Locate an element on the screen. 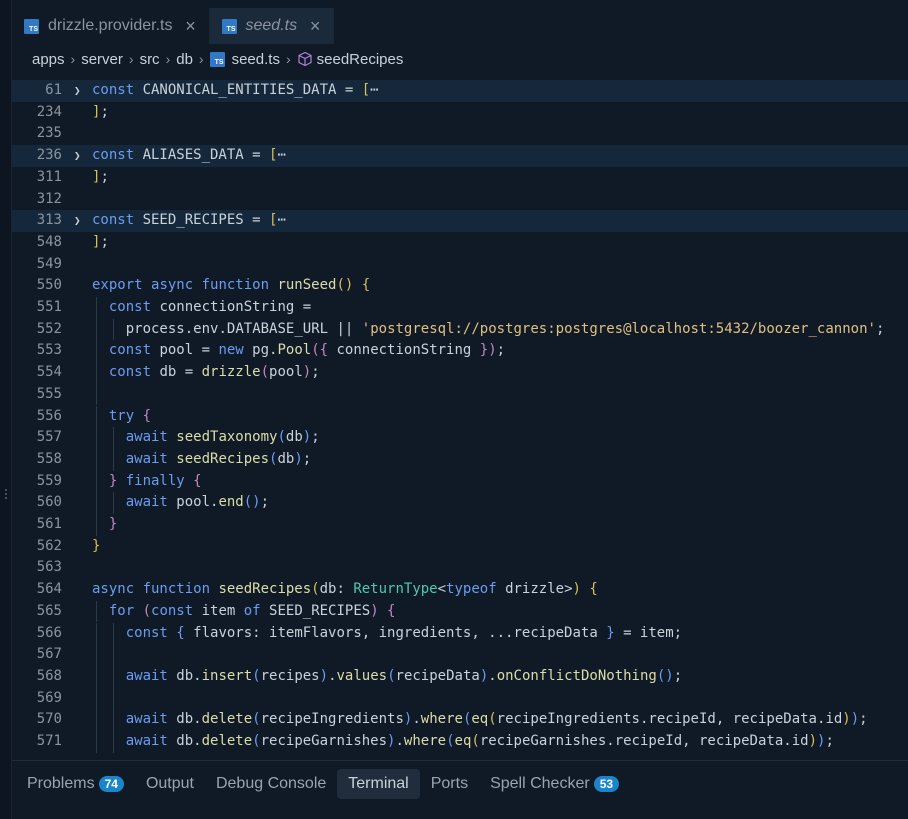 The height and width of the screenshot is (819, 908). breadcrumb-item: seedRecipes is located at coordinates (360, 59).